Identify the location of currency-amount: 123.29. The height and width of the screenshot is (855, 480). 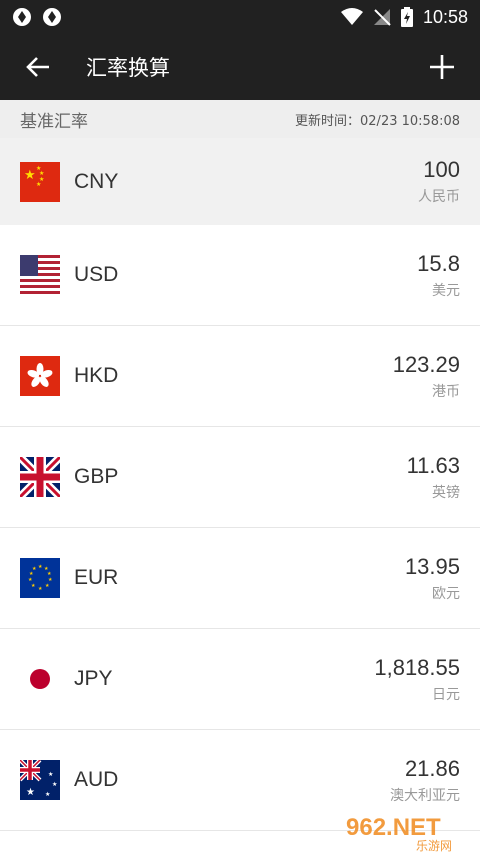
(426, 364).